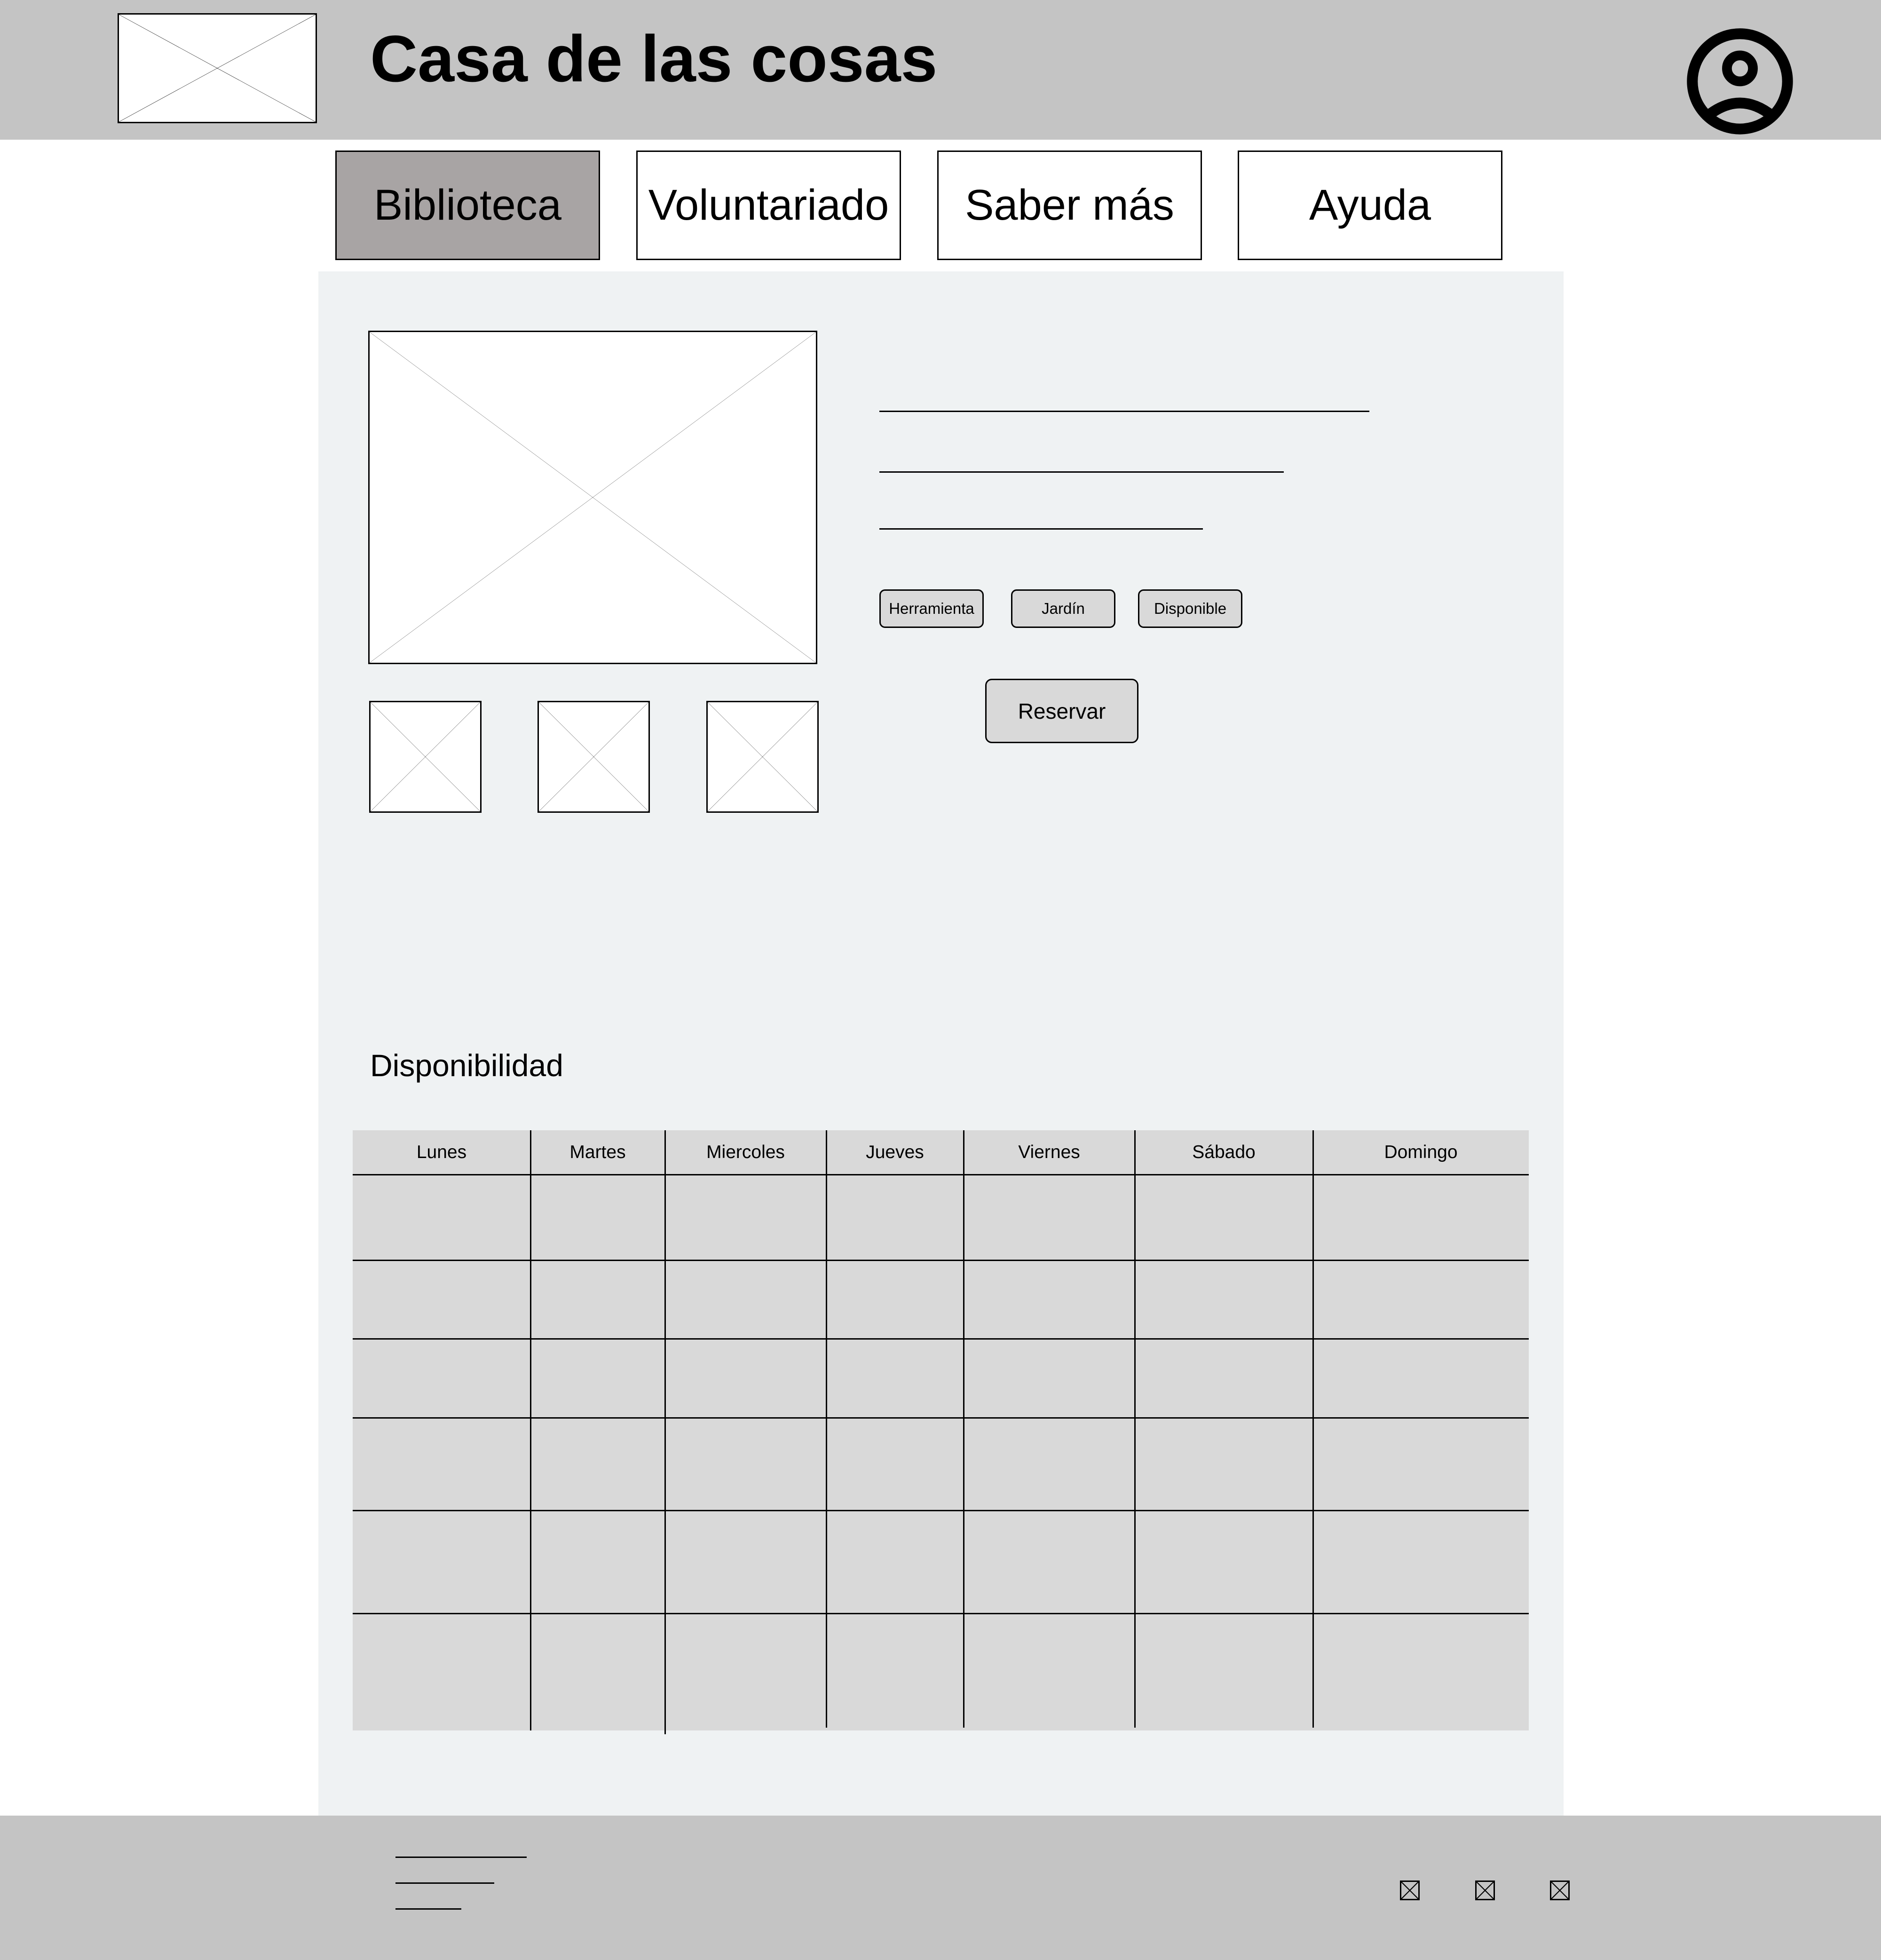 This screenshot has height=1960, width=1881. I want to click on logo-placeholder, so click(217, 68).